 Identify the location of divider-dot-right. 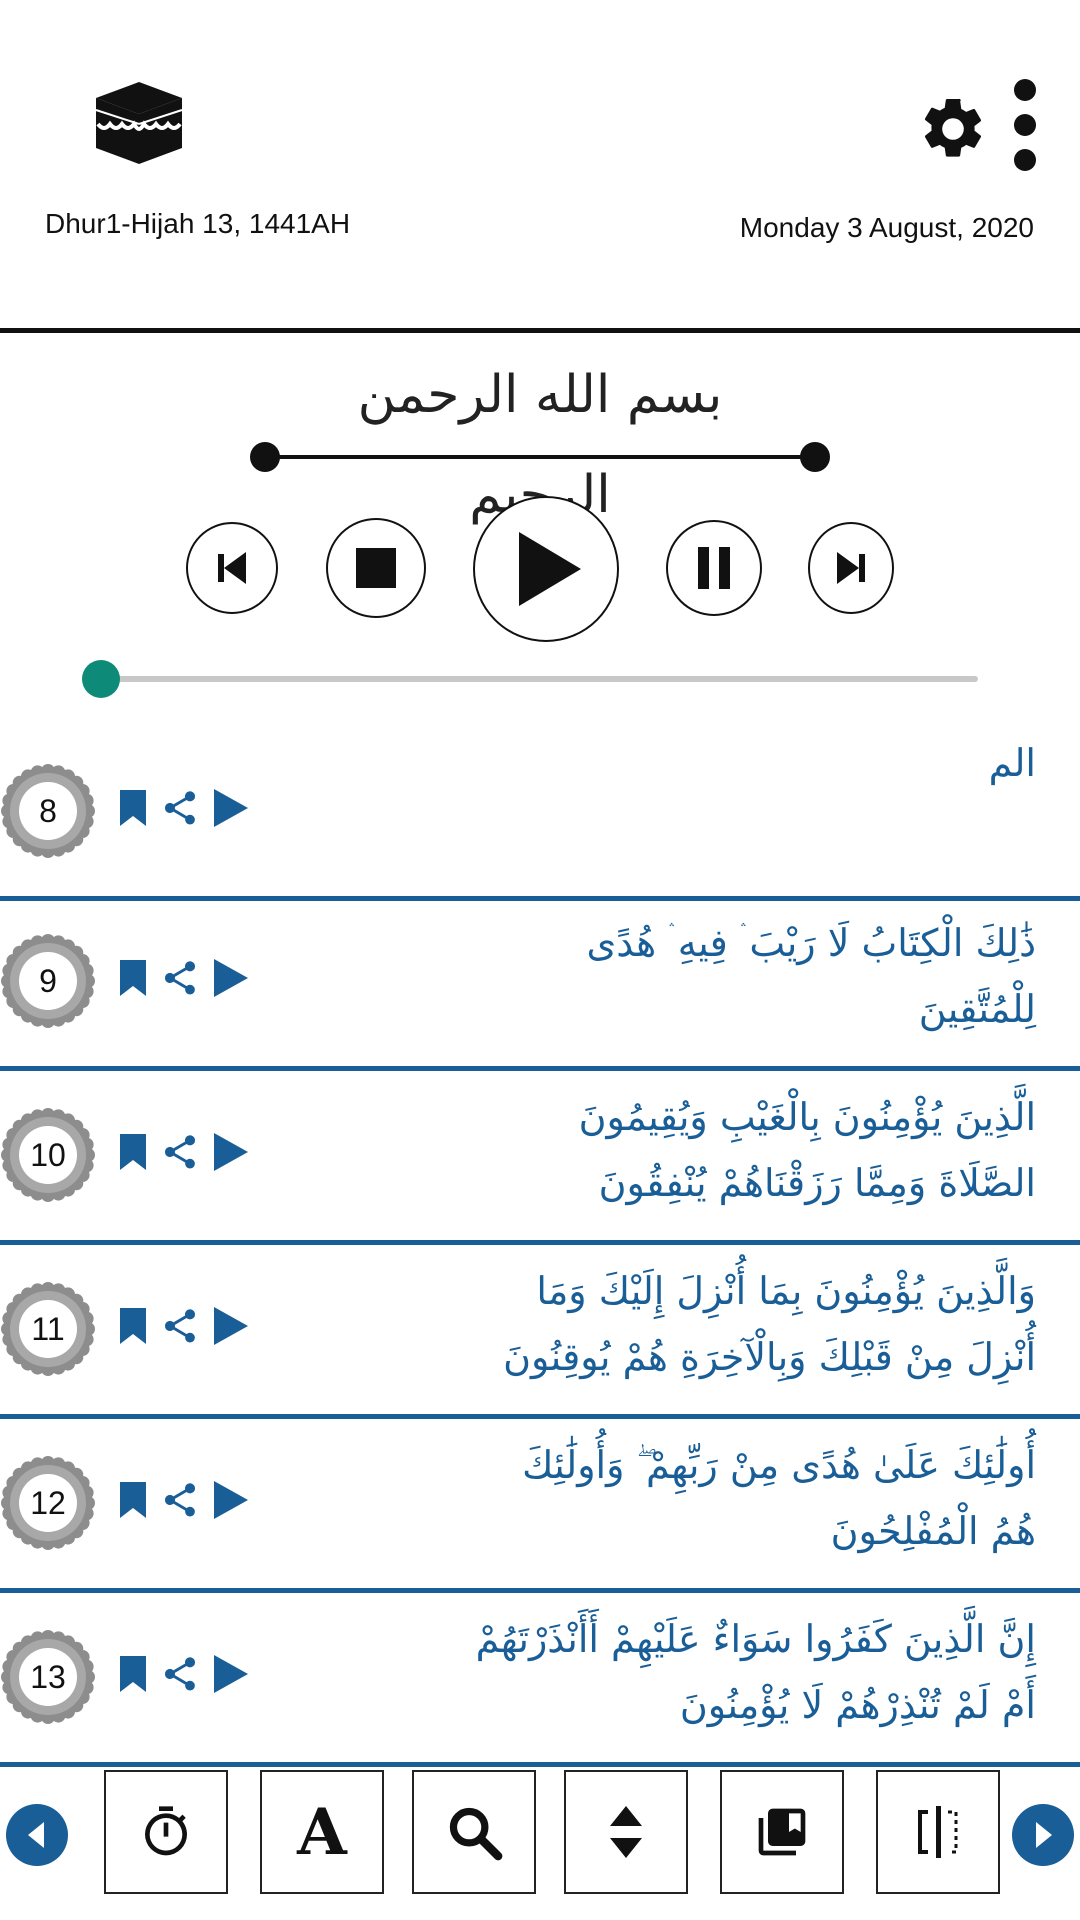
(815, 457).